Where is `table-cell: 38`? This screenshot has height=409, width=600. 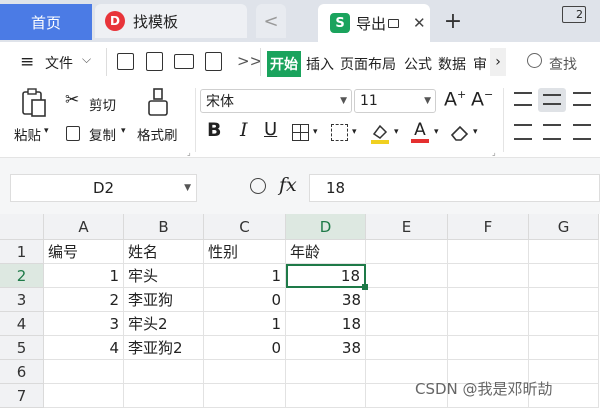
table-cell: 38 is located at coordinates (326, 300).